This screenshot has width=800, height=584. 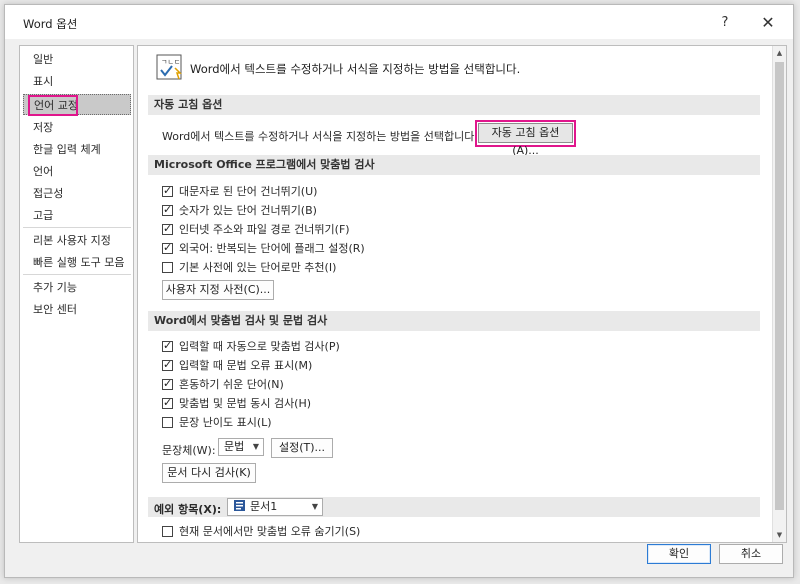 I want to click on checkbox-label: 대문자로 된 단어 건너뛰기(U), so click(x=248, y=191).